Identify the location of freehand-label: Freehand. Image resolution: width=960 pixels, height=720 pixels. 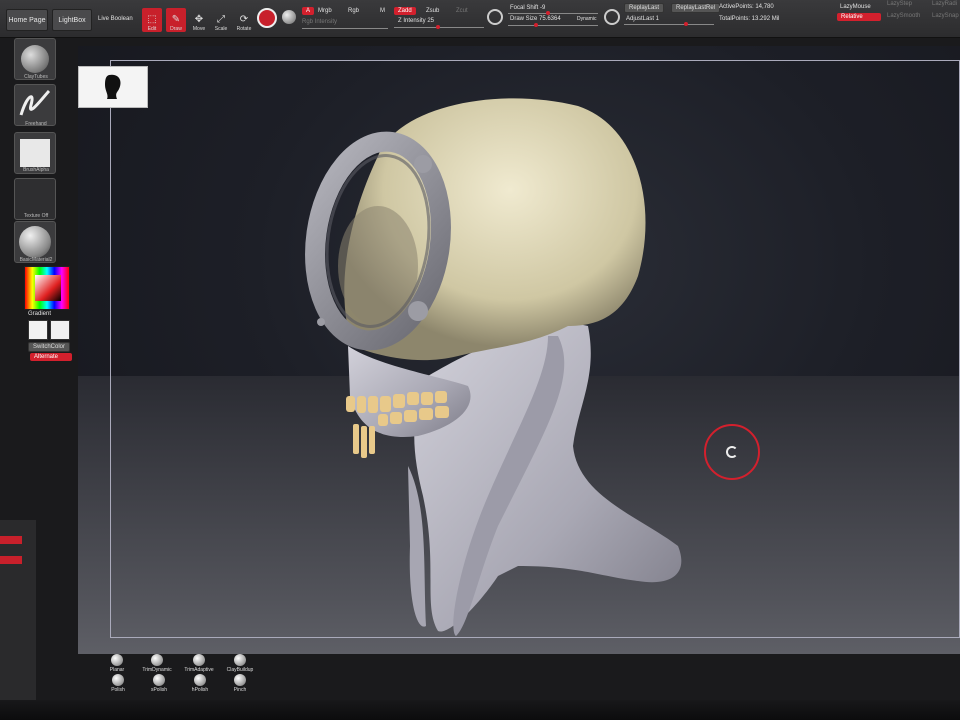
(36, 124).